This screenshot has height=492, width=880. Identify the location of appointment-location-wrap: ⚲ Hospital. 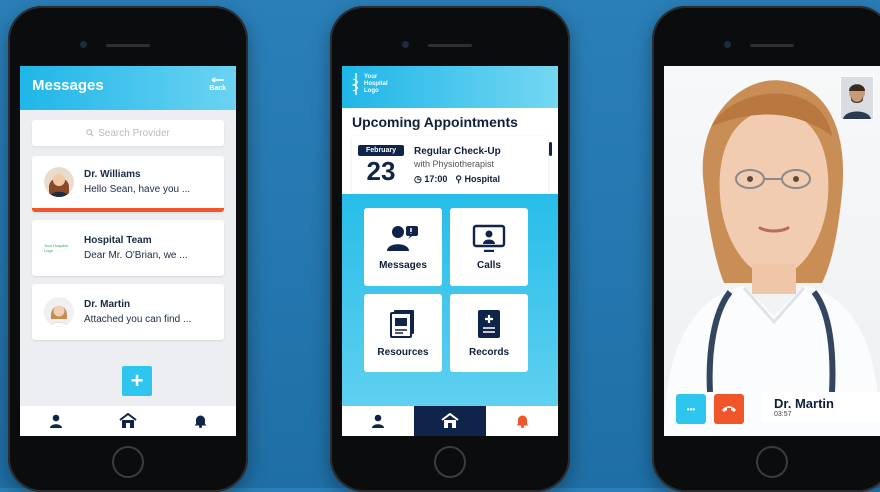
(477, 179).